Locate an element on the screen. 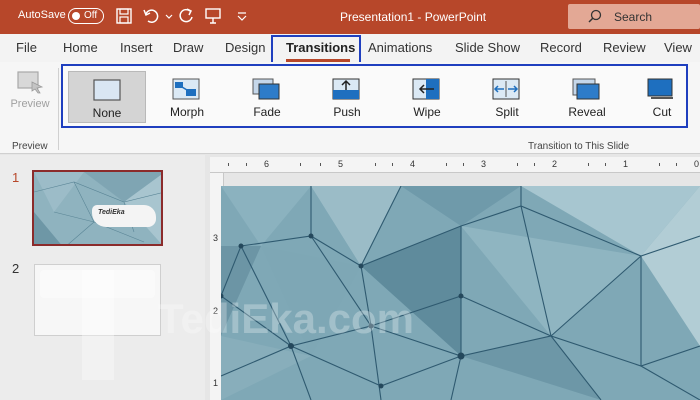 The height and width of the screenshot is (400, 700). cut-transition-icon is located at coordinates (660, 88).